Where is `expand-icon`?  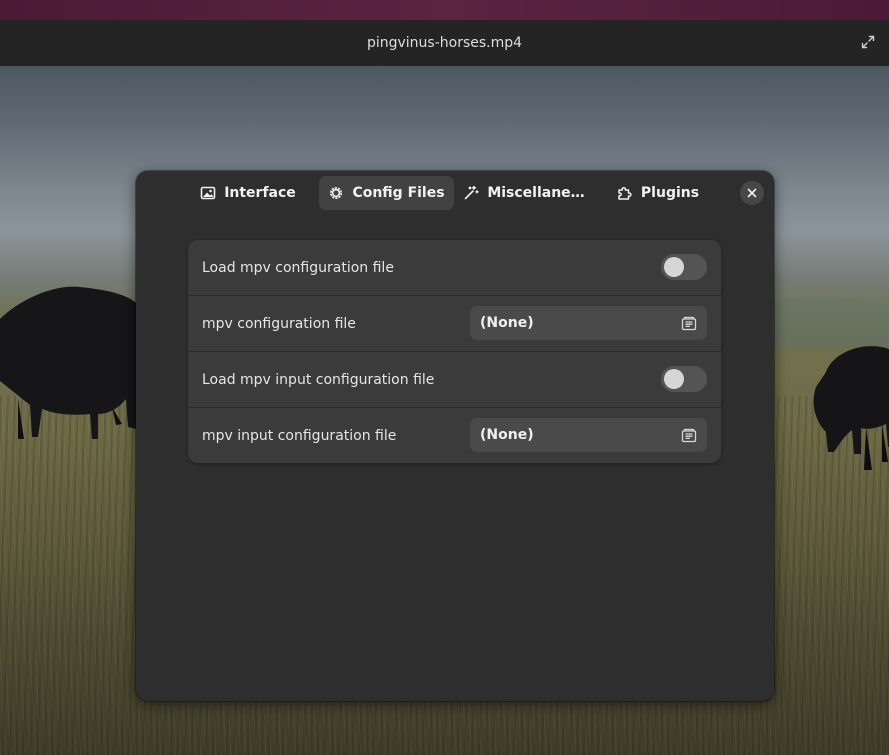 expand-icon is located at coordinates (868, 42).